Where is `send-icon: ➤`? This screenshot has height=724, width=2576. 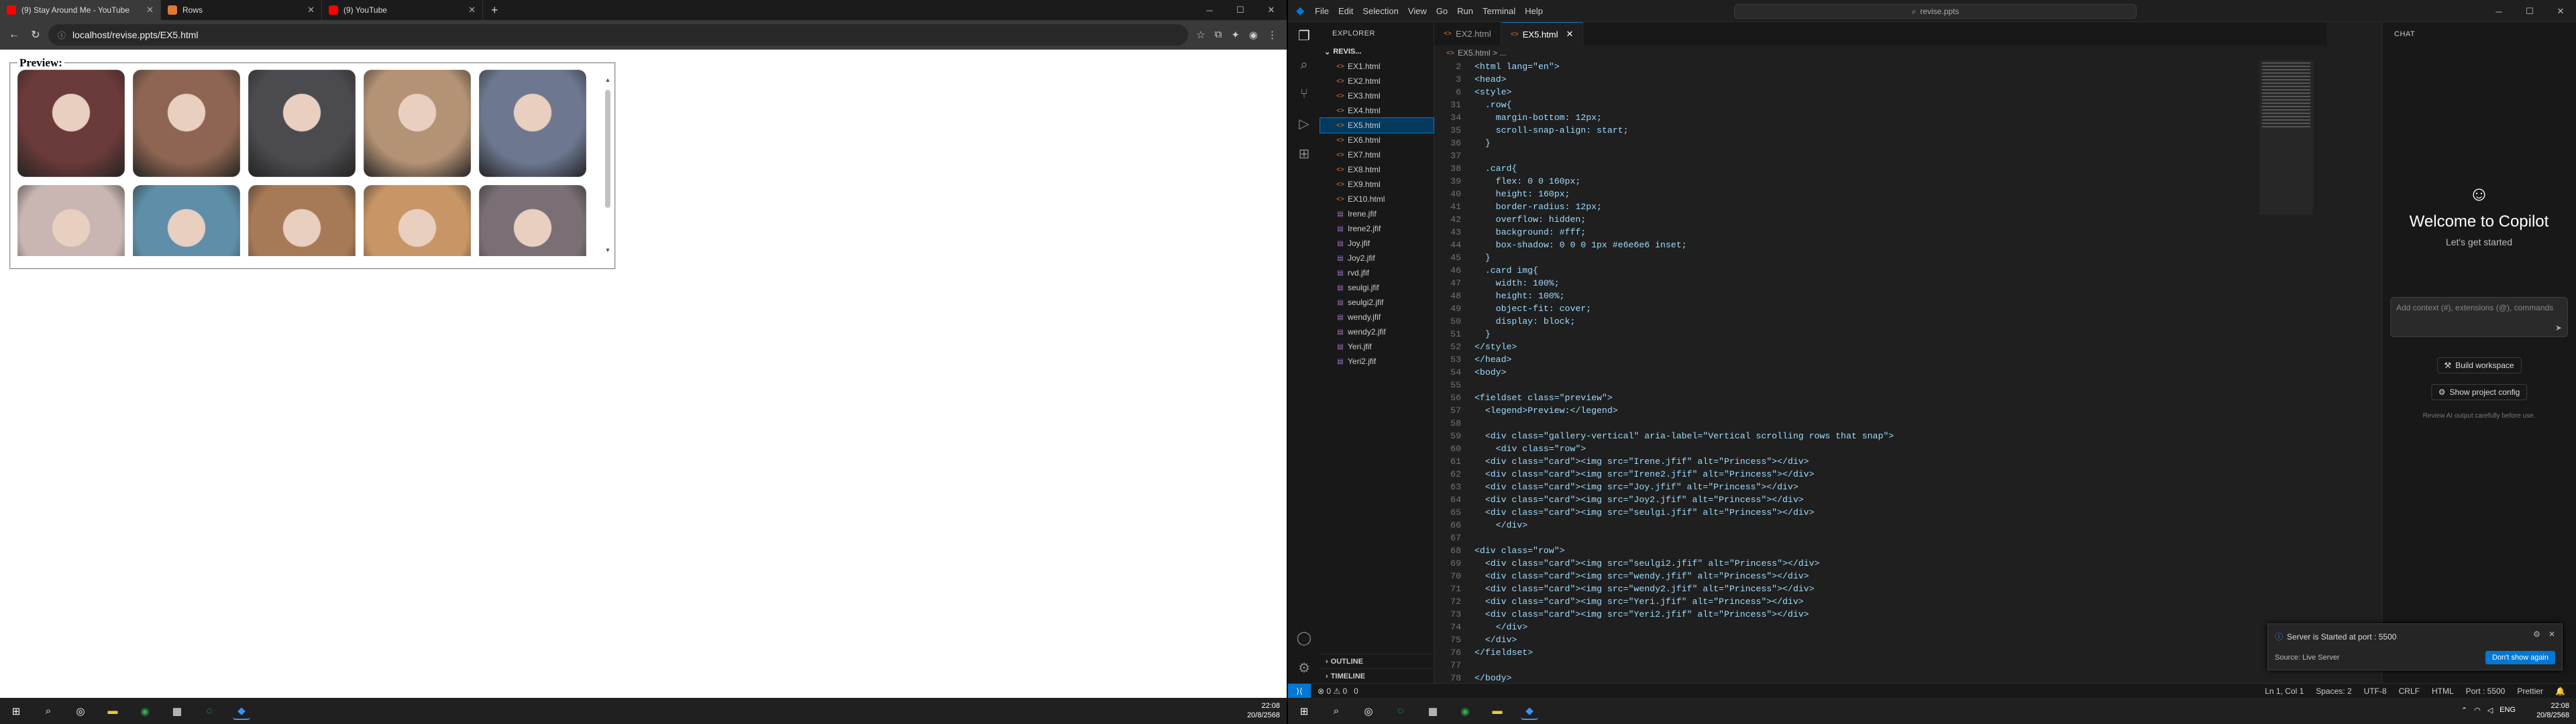
send-icon: ➤ is located at coordinates (2558, 328).